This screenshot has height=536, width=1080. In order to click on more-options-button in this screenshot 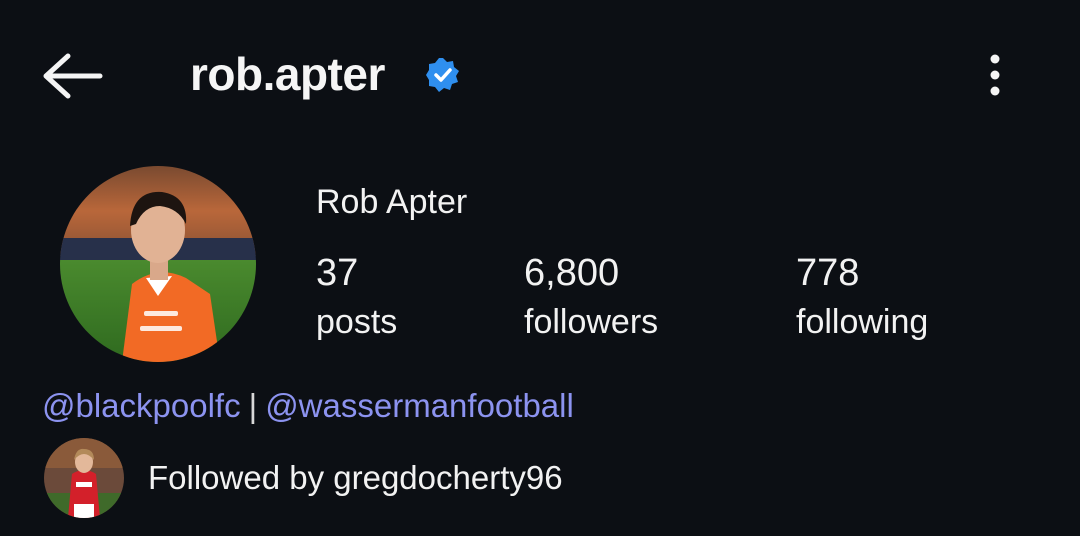, I will do `click(995, 76)`.